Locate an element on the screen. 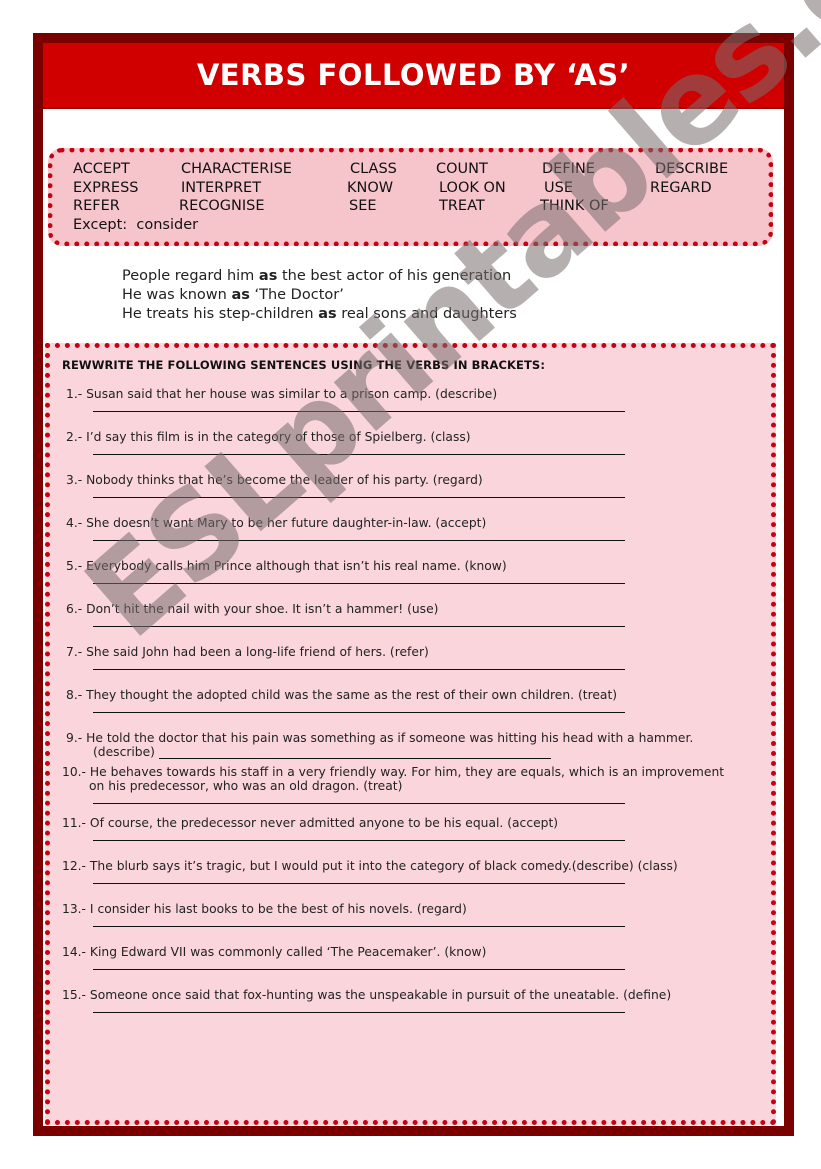 This screenshot has height=1169, width=821. exercise-number: 14.- is located at coordinates (74, 952).